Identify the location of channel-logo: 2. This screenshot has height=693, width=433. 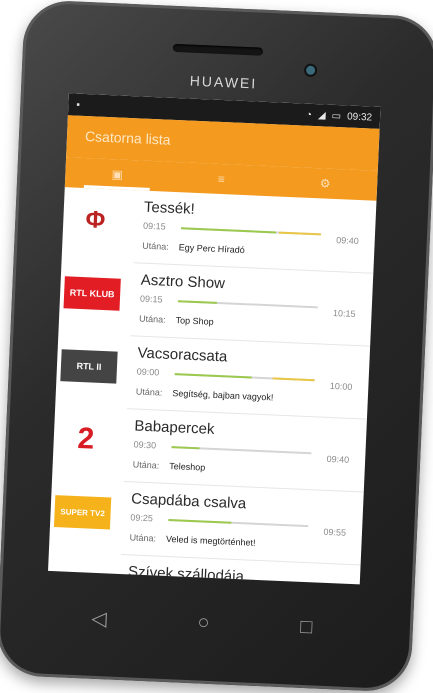
(85, 438).